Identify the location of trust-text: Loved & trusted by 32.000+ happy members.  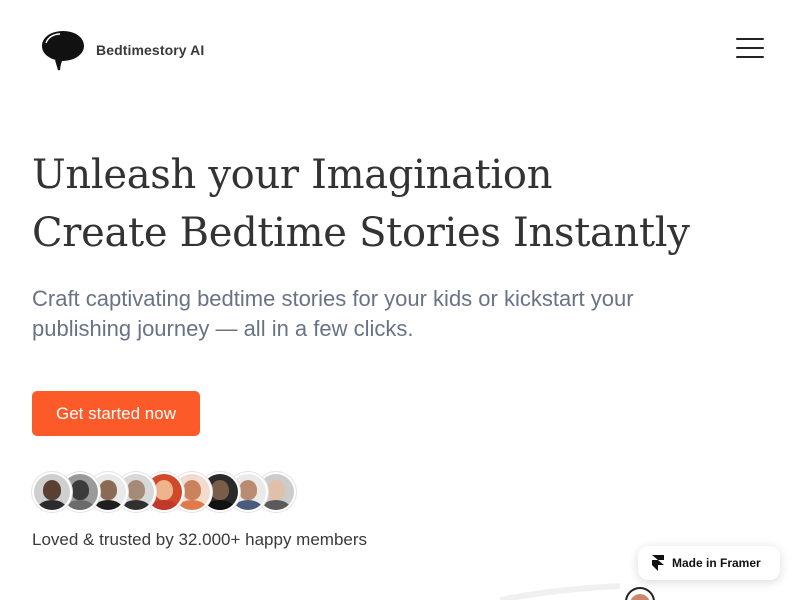
(200, 539).